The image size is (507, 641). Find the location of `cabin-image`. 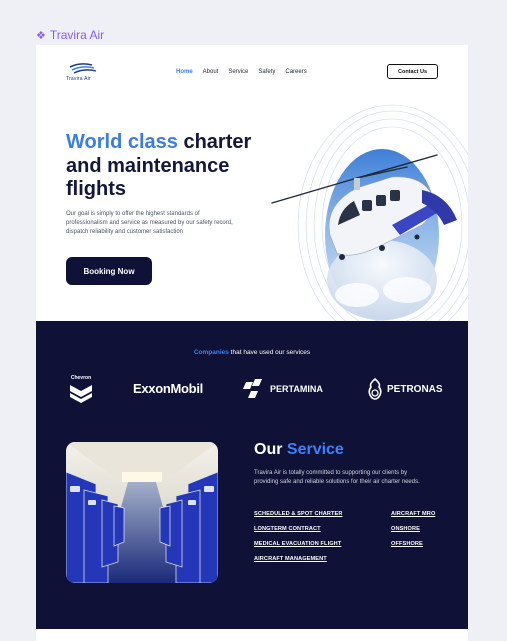

cabin-image is located at coordinates (142, 512).